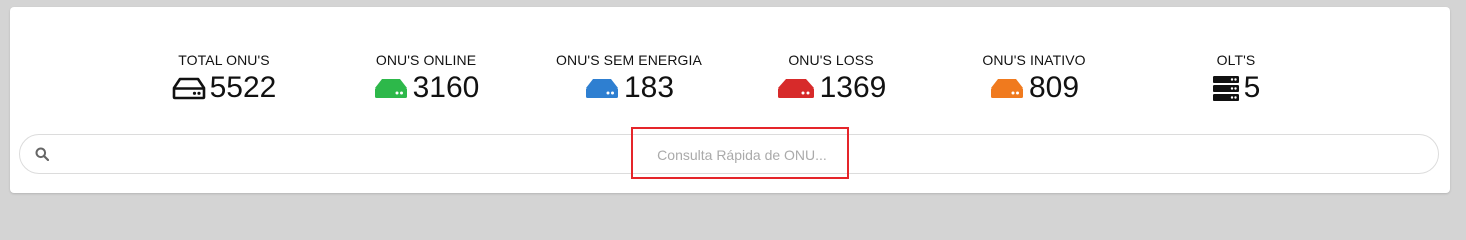 Image resolution: width=1466 pixels, height=240 pixels. Describe the element at coordinates (224, 60) in the screenshot. I see `stat-label: TOTAL ONU'S` at that location.